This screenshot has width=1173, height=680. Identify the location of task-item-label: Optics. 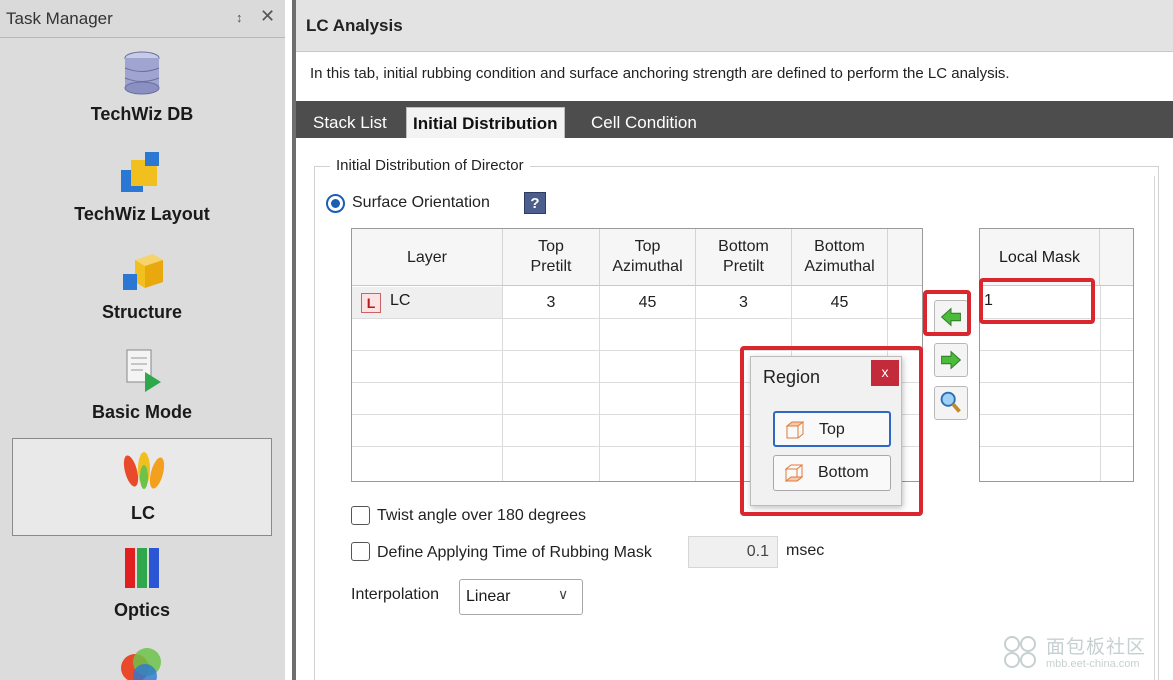
(141, 610).